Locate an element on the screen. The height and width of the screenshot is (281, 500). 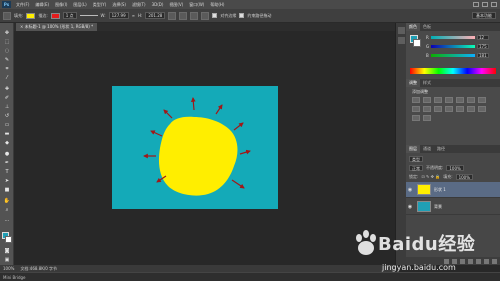
blue-value: 181 is located at coordinates (483, 55).